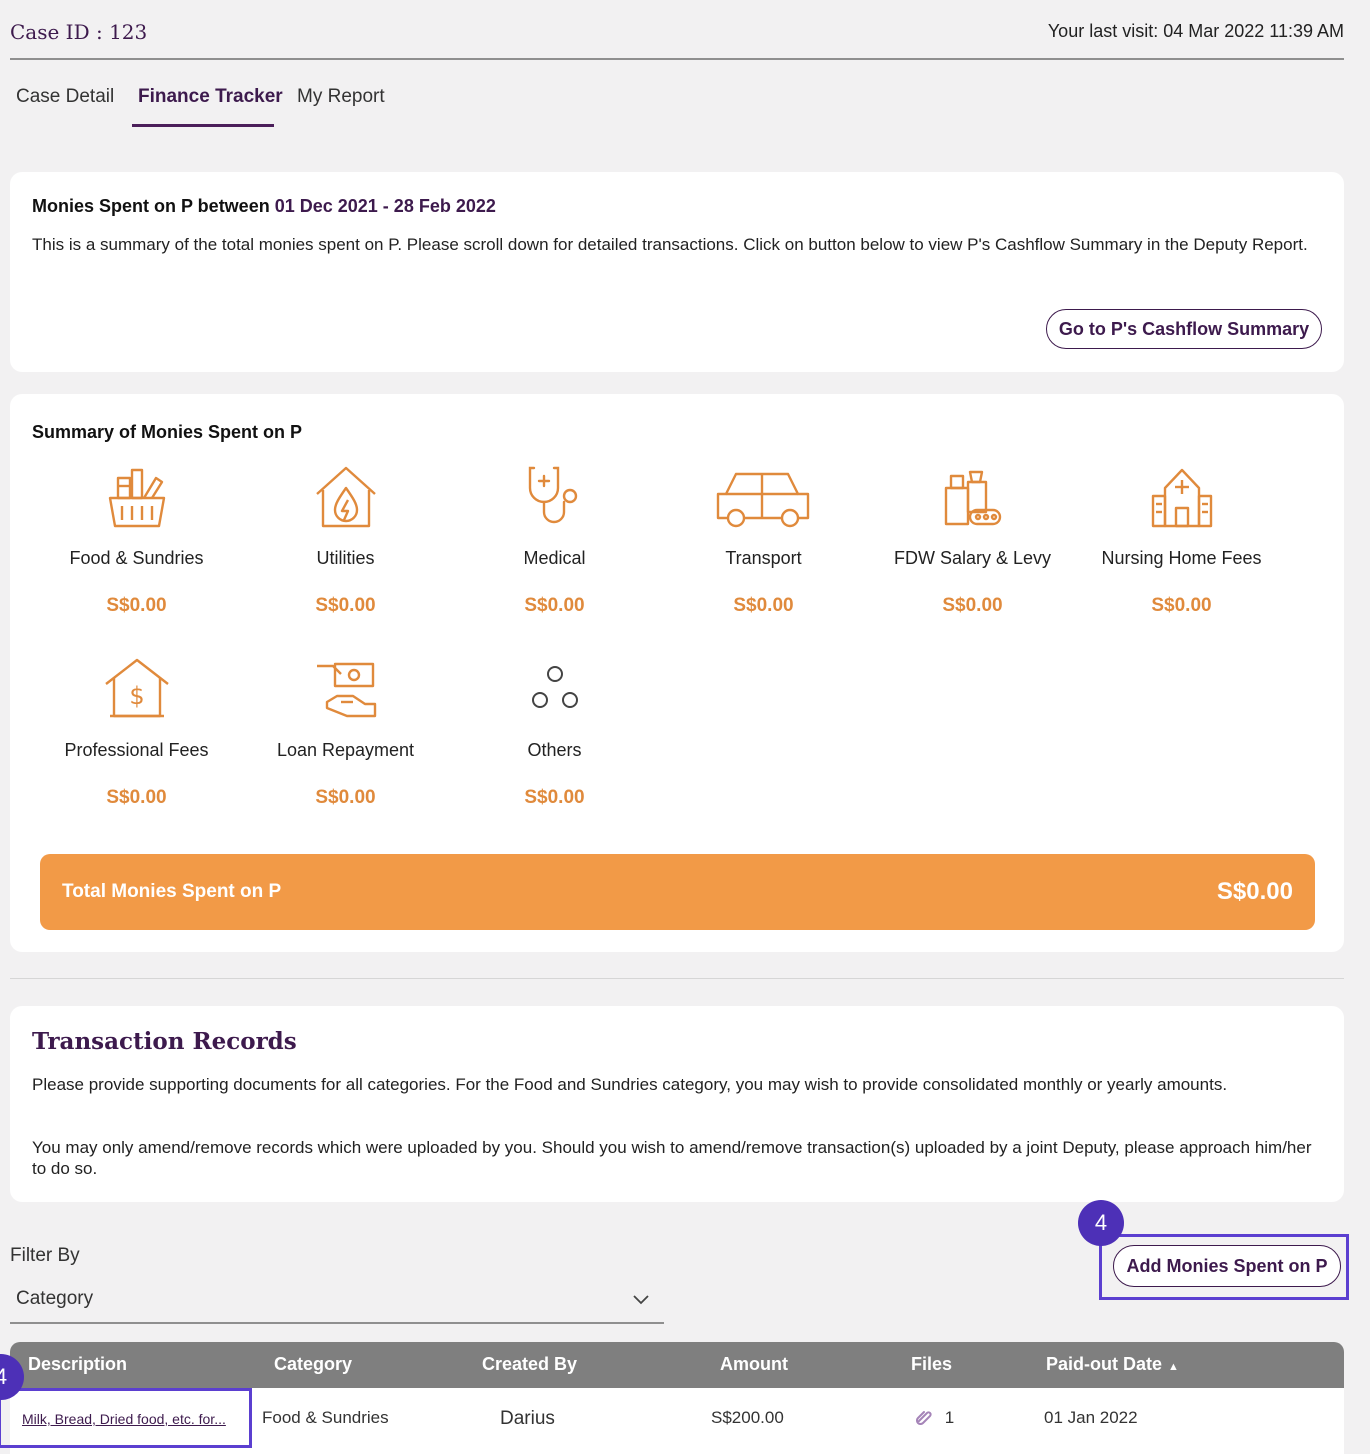  Describe the element at coordinates (554, 750) in the screenshot. I see `category-label: Others` at that location.